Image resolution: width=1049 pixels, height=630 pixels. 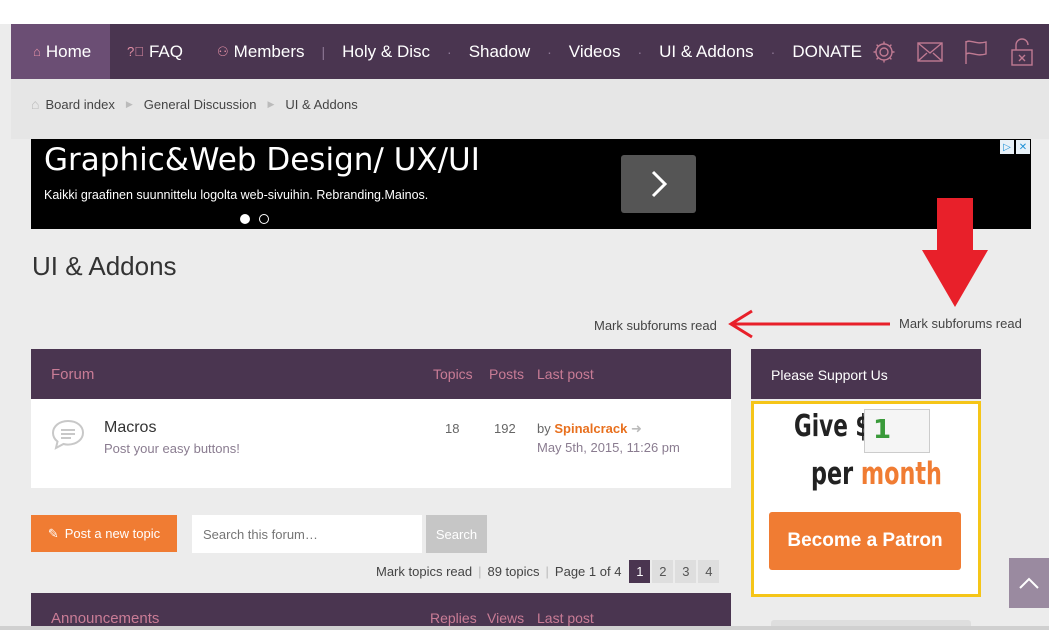 I want to click on nav-videos: Videos, so click(x=595, y=51).